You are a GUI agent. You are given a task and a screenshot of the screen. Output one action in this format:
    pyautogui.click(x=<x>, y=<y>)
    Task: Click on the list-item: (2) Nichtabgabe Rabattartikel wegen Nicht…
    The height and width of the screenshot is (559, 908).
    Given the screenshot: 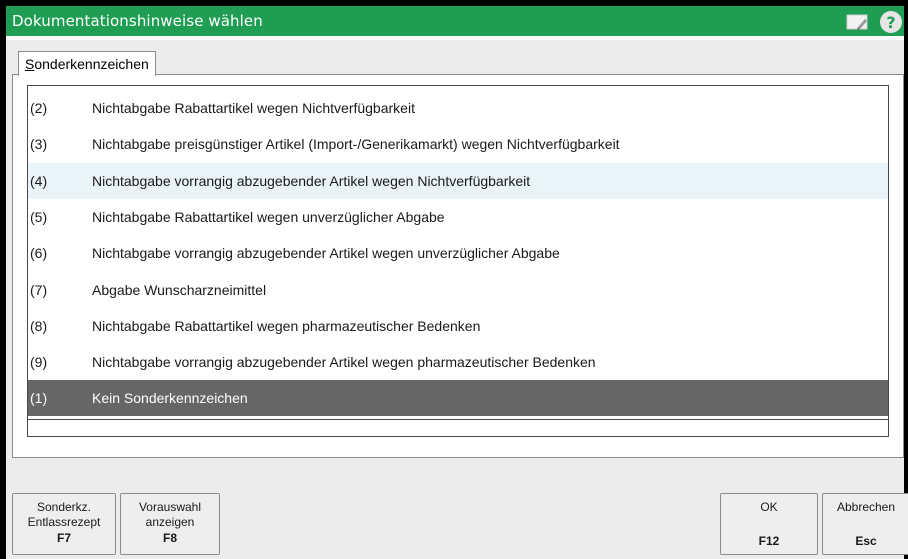 What is the action you would take?
    pyautogui.click(x=458, y=108)
    